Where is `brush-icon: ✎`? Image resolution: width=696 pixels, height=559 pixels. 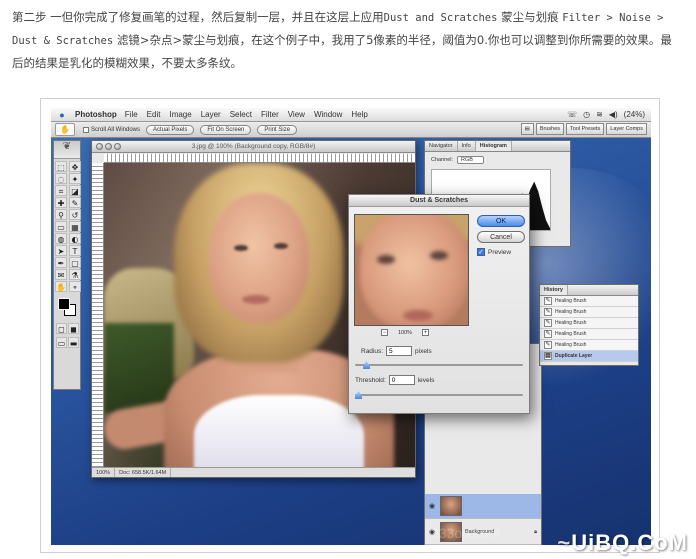
brush-icon: ✎ is located at coordinates (548, 312).